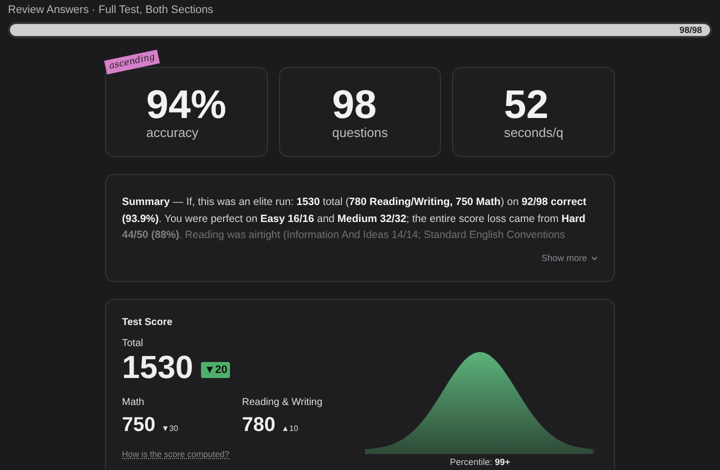 The height and width of the screenshot is (470, 720). What do you see at coordinates (360, 132) in the screenshot?
I see `stat-label: questions` at bounding box center [360, 132].